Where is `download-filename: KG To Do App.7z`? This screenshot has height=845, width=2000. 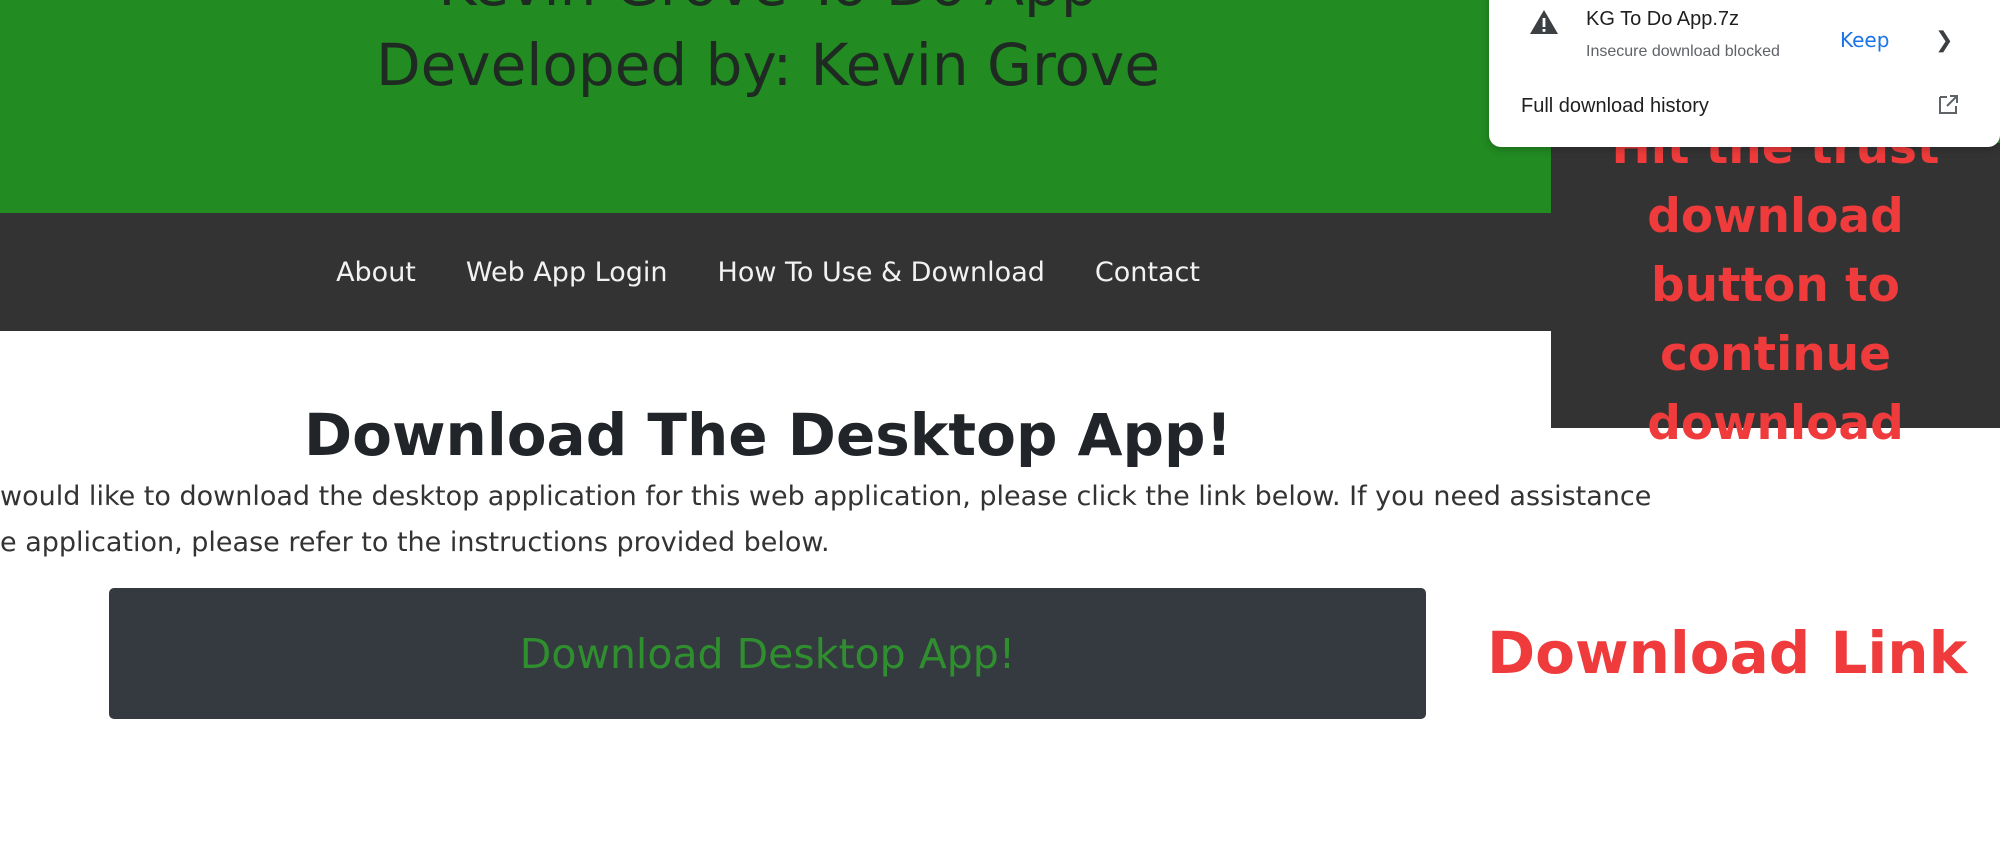 download-filename: KG To Do App.7z is located at coordinates (1663, 19).